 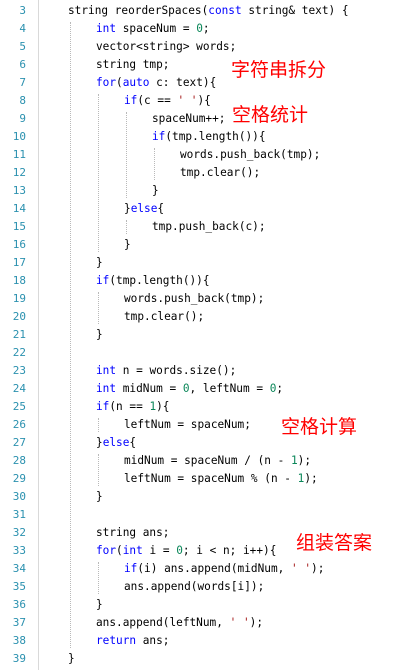 What do you see at coordinates (221, 479) in the screenshot?
I see `code-line: leftNum = spaceNum % (n - 1);` at bounding box center [221, 479].